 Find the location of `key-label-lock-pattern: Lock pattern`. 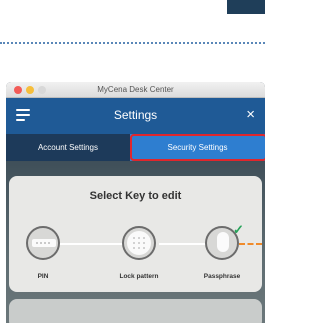

key-label-lock-pattern: Lock pattern is located at coordinates (139, 276).